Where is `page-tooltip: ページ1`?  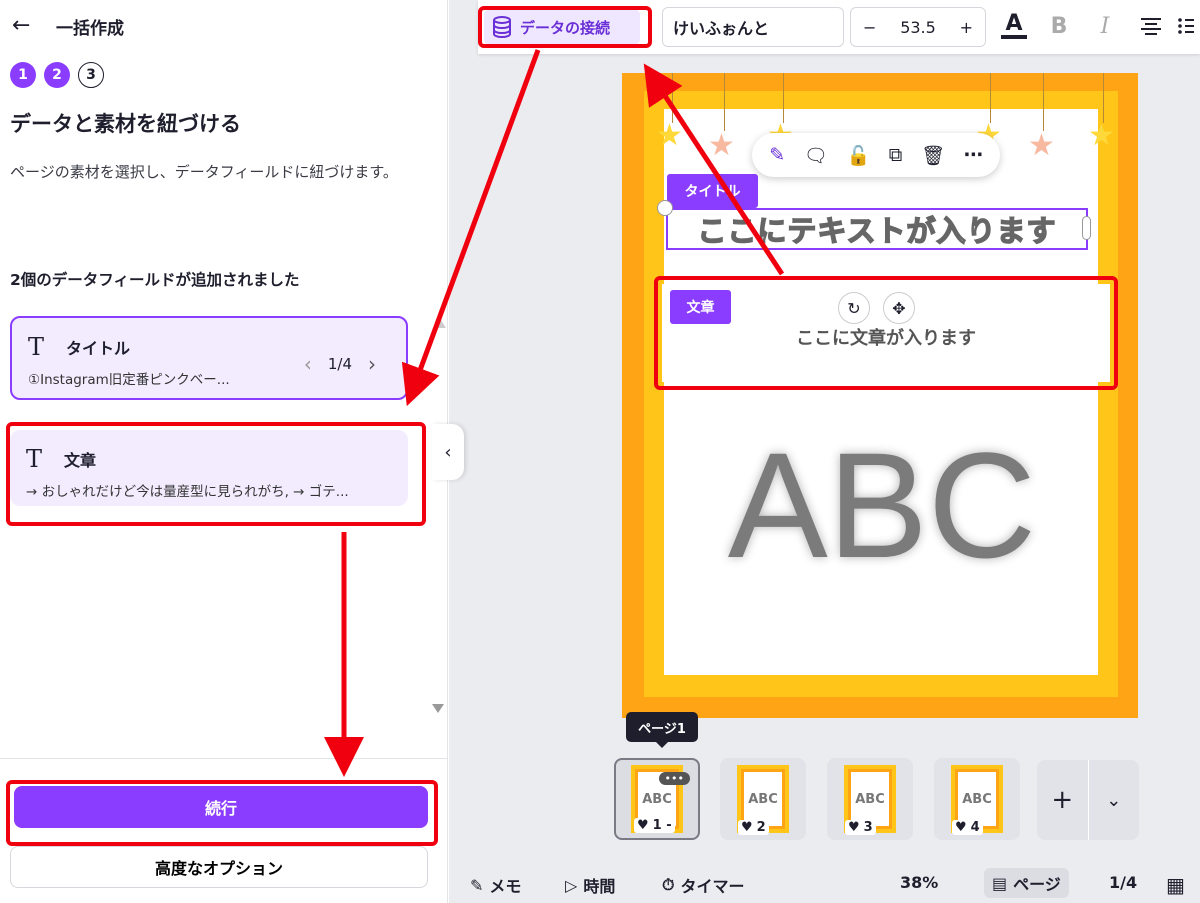 page-tooltip: ページ1 is located at coordinates (662, 730).